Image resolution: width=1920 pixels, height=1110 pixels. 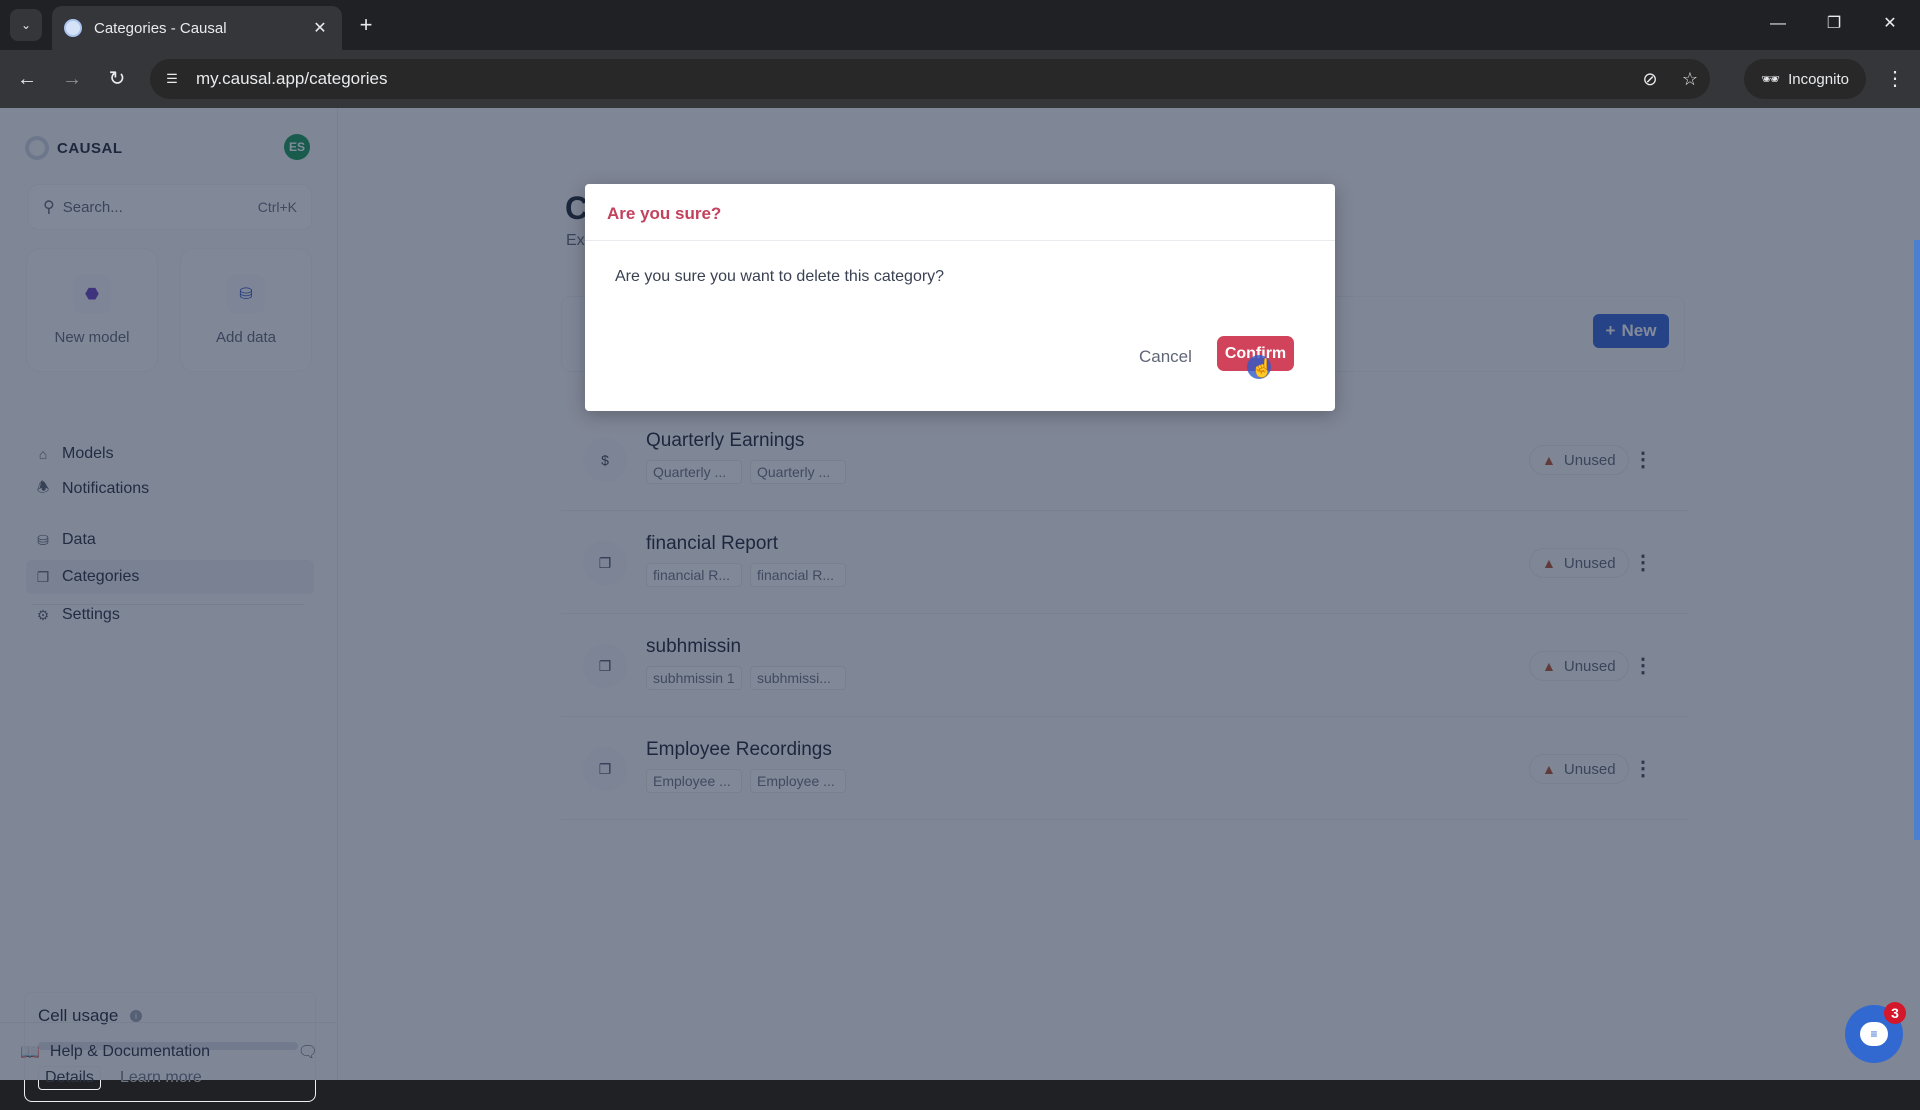 What do you see at coordinates (1650, 79) in the screenshot?
I see `eye-off-icon: ⊘` at bounding box center [1650, 79].